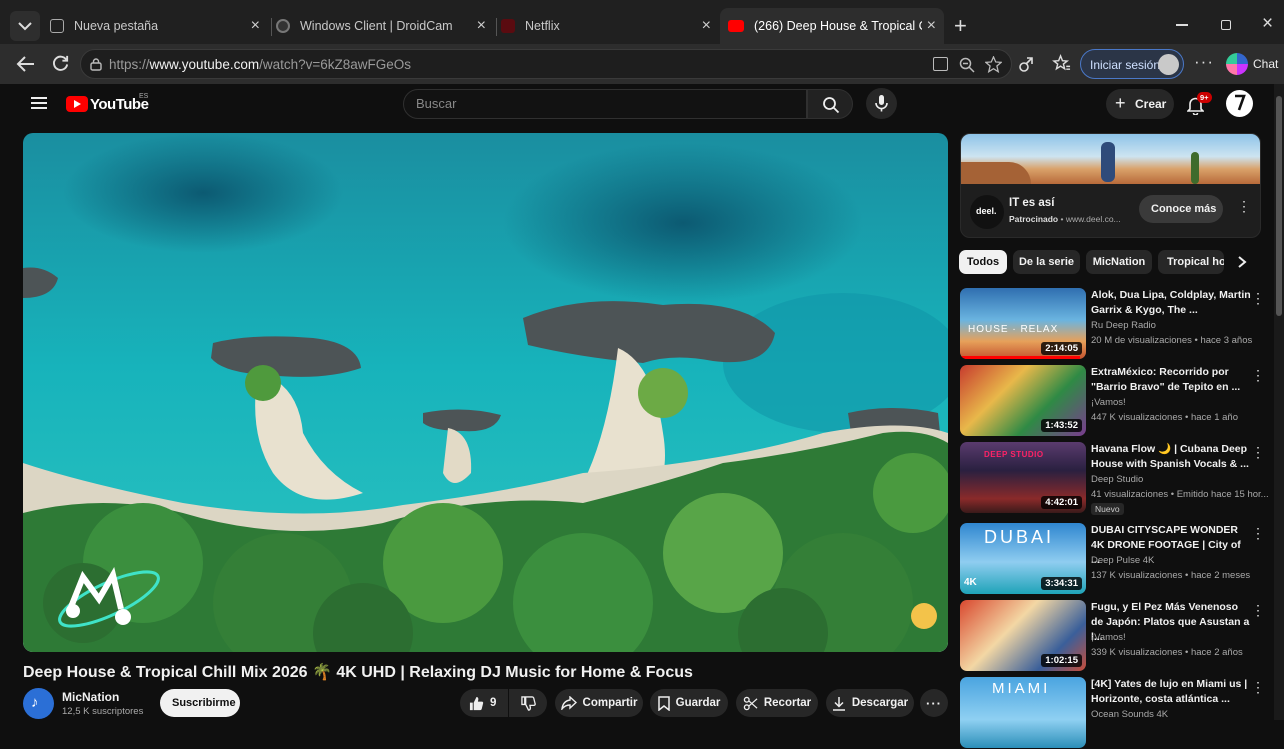 The height and width of the screenshot is (749, 1284). What do you see at coordinates (689, 703) in the screenshot?
I see `save-button: Guardar` at bounding box center [689, 703].